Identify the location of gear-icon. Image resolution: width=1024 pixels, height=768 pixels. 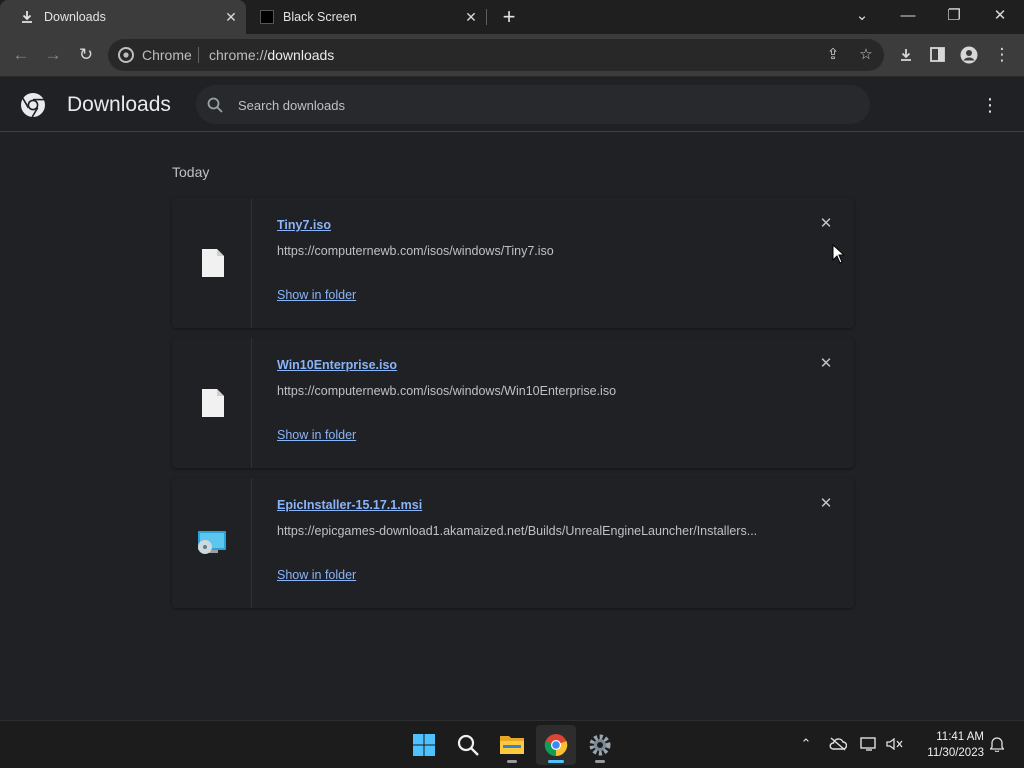
(600, 745).